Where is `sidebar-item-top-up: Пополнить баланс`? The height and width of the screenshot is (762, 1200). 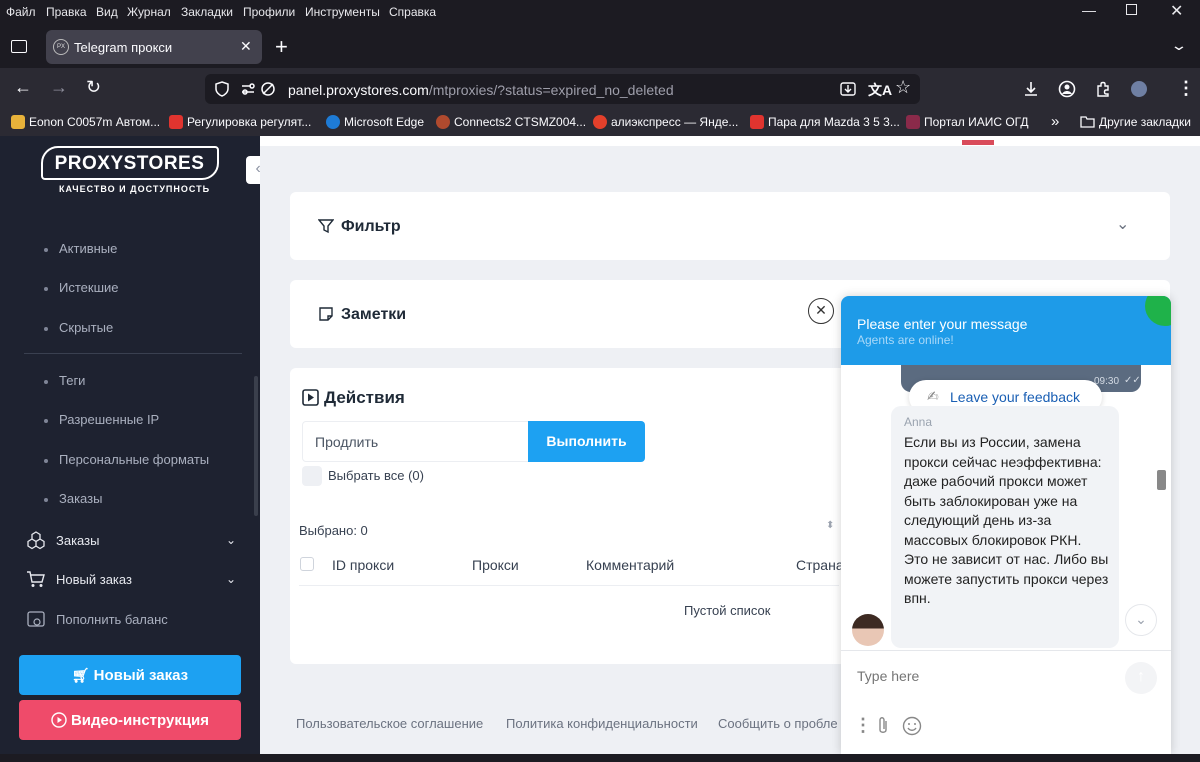 sidebar-item-top-up: Пополнить баланс is located at coordinates (131, 619).